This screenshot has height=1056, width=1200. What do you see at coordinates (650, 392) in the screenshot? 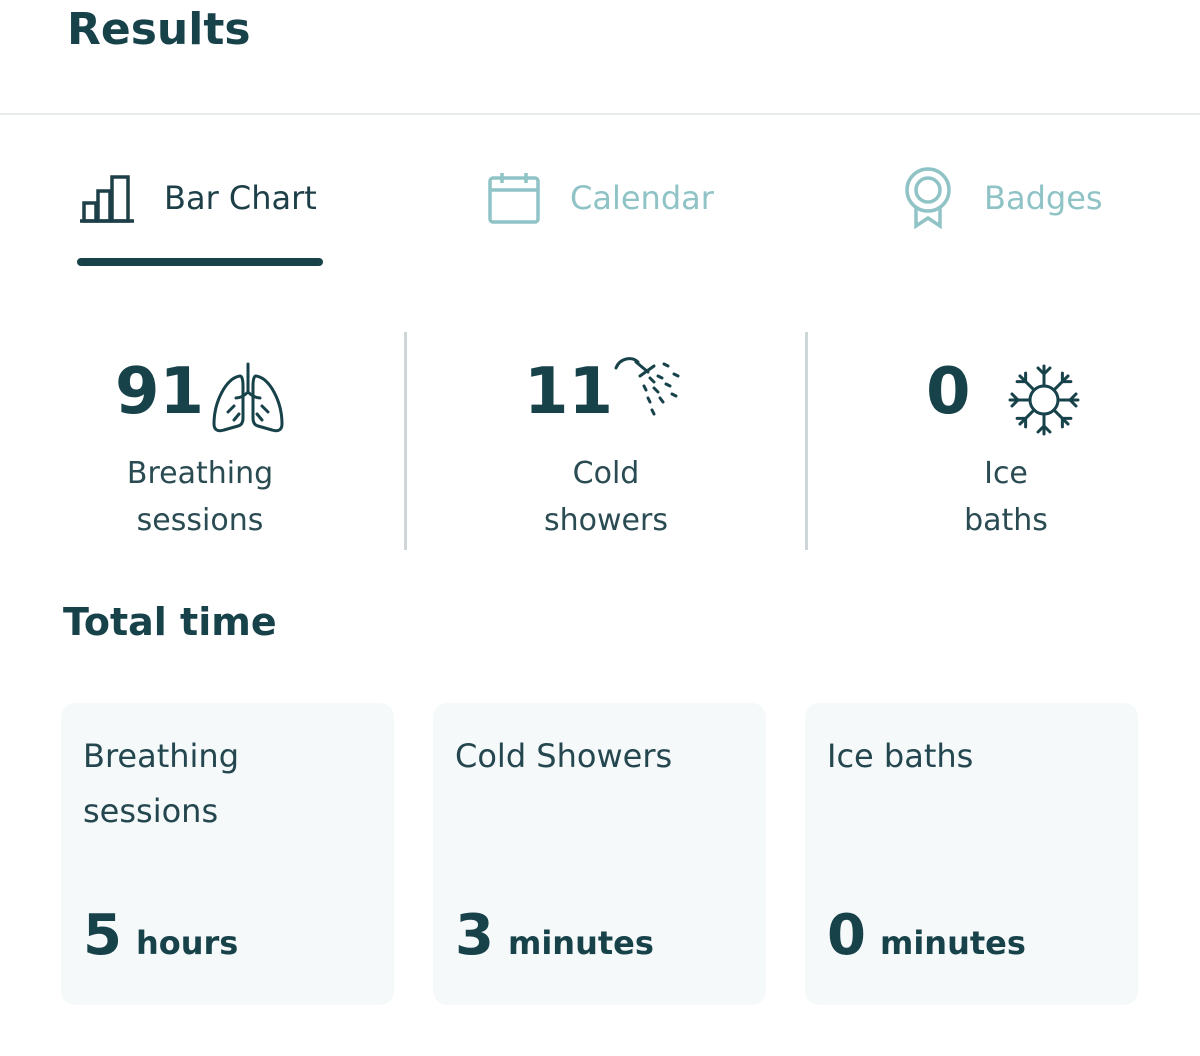
I see `shower-icon` at bounding box center [650, 392].